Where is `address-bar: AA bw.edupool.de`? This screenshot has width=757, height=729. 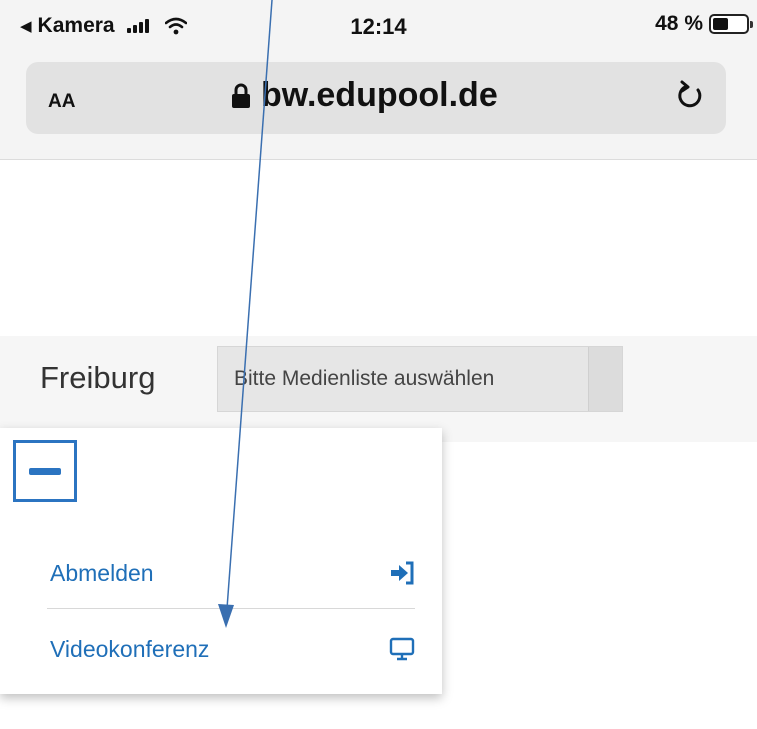 address-bar: AA bw.edupool.de is located at coordinates (376, 98).